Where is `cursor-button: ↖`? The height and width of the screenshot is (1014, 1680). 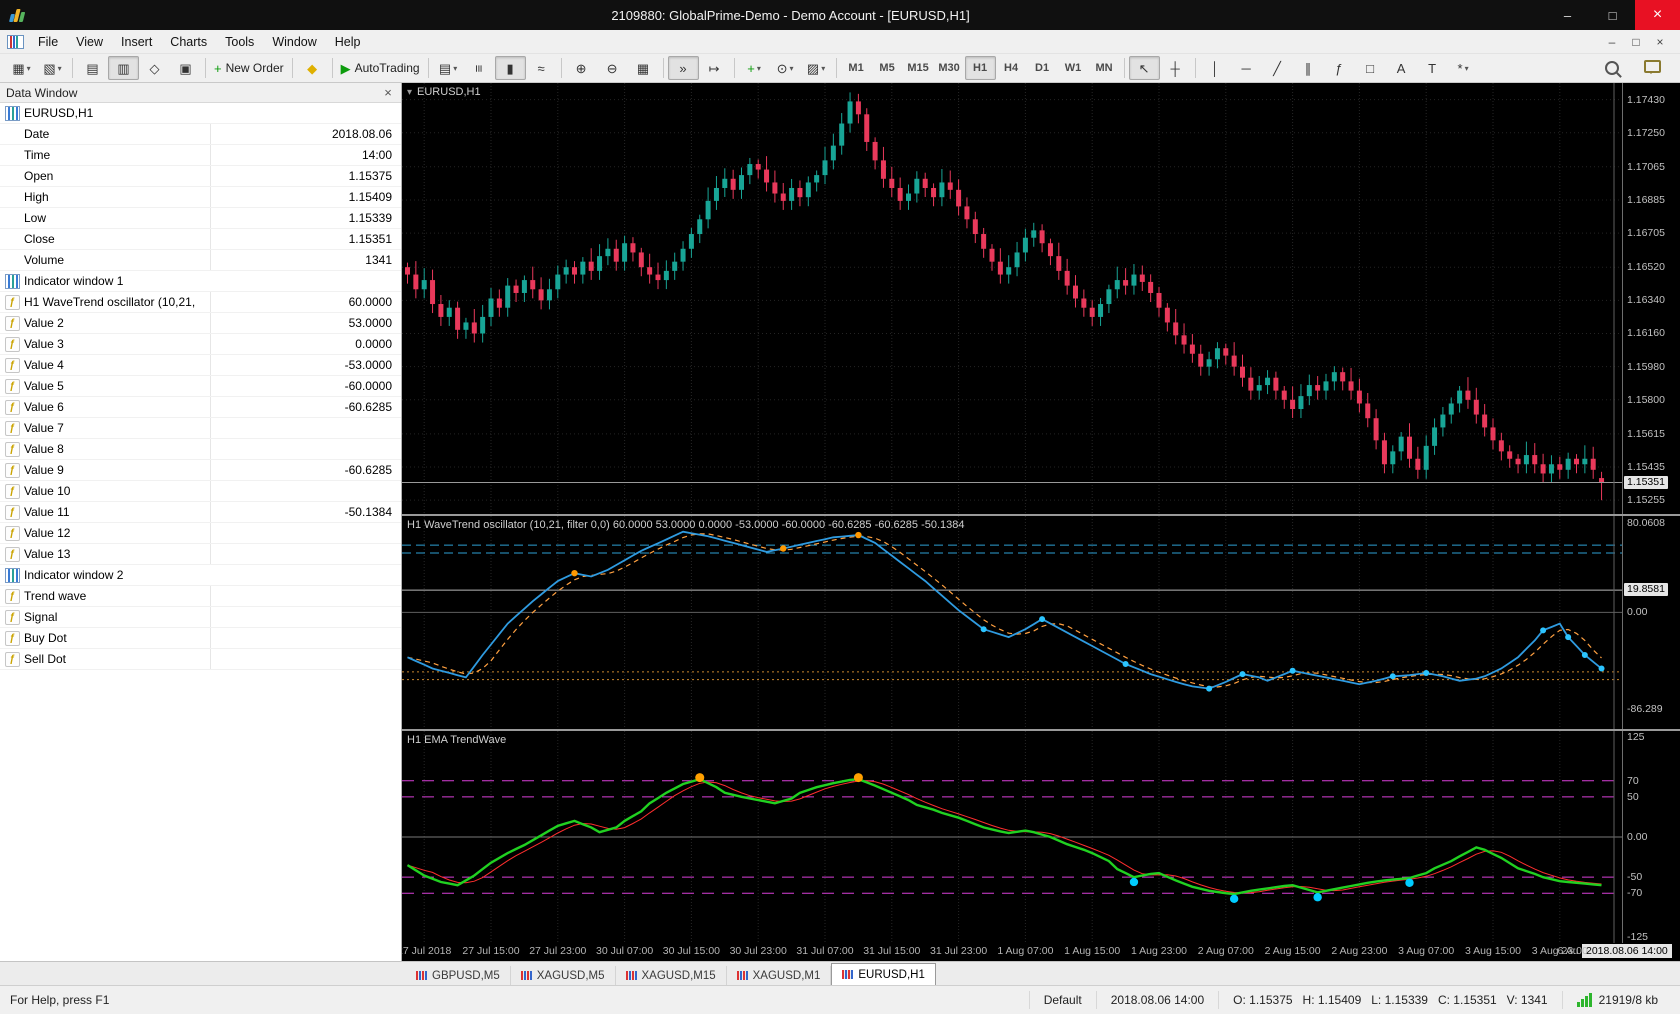
cursor-button: ↖ is located at coordinates (1144, 68).